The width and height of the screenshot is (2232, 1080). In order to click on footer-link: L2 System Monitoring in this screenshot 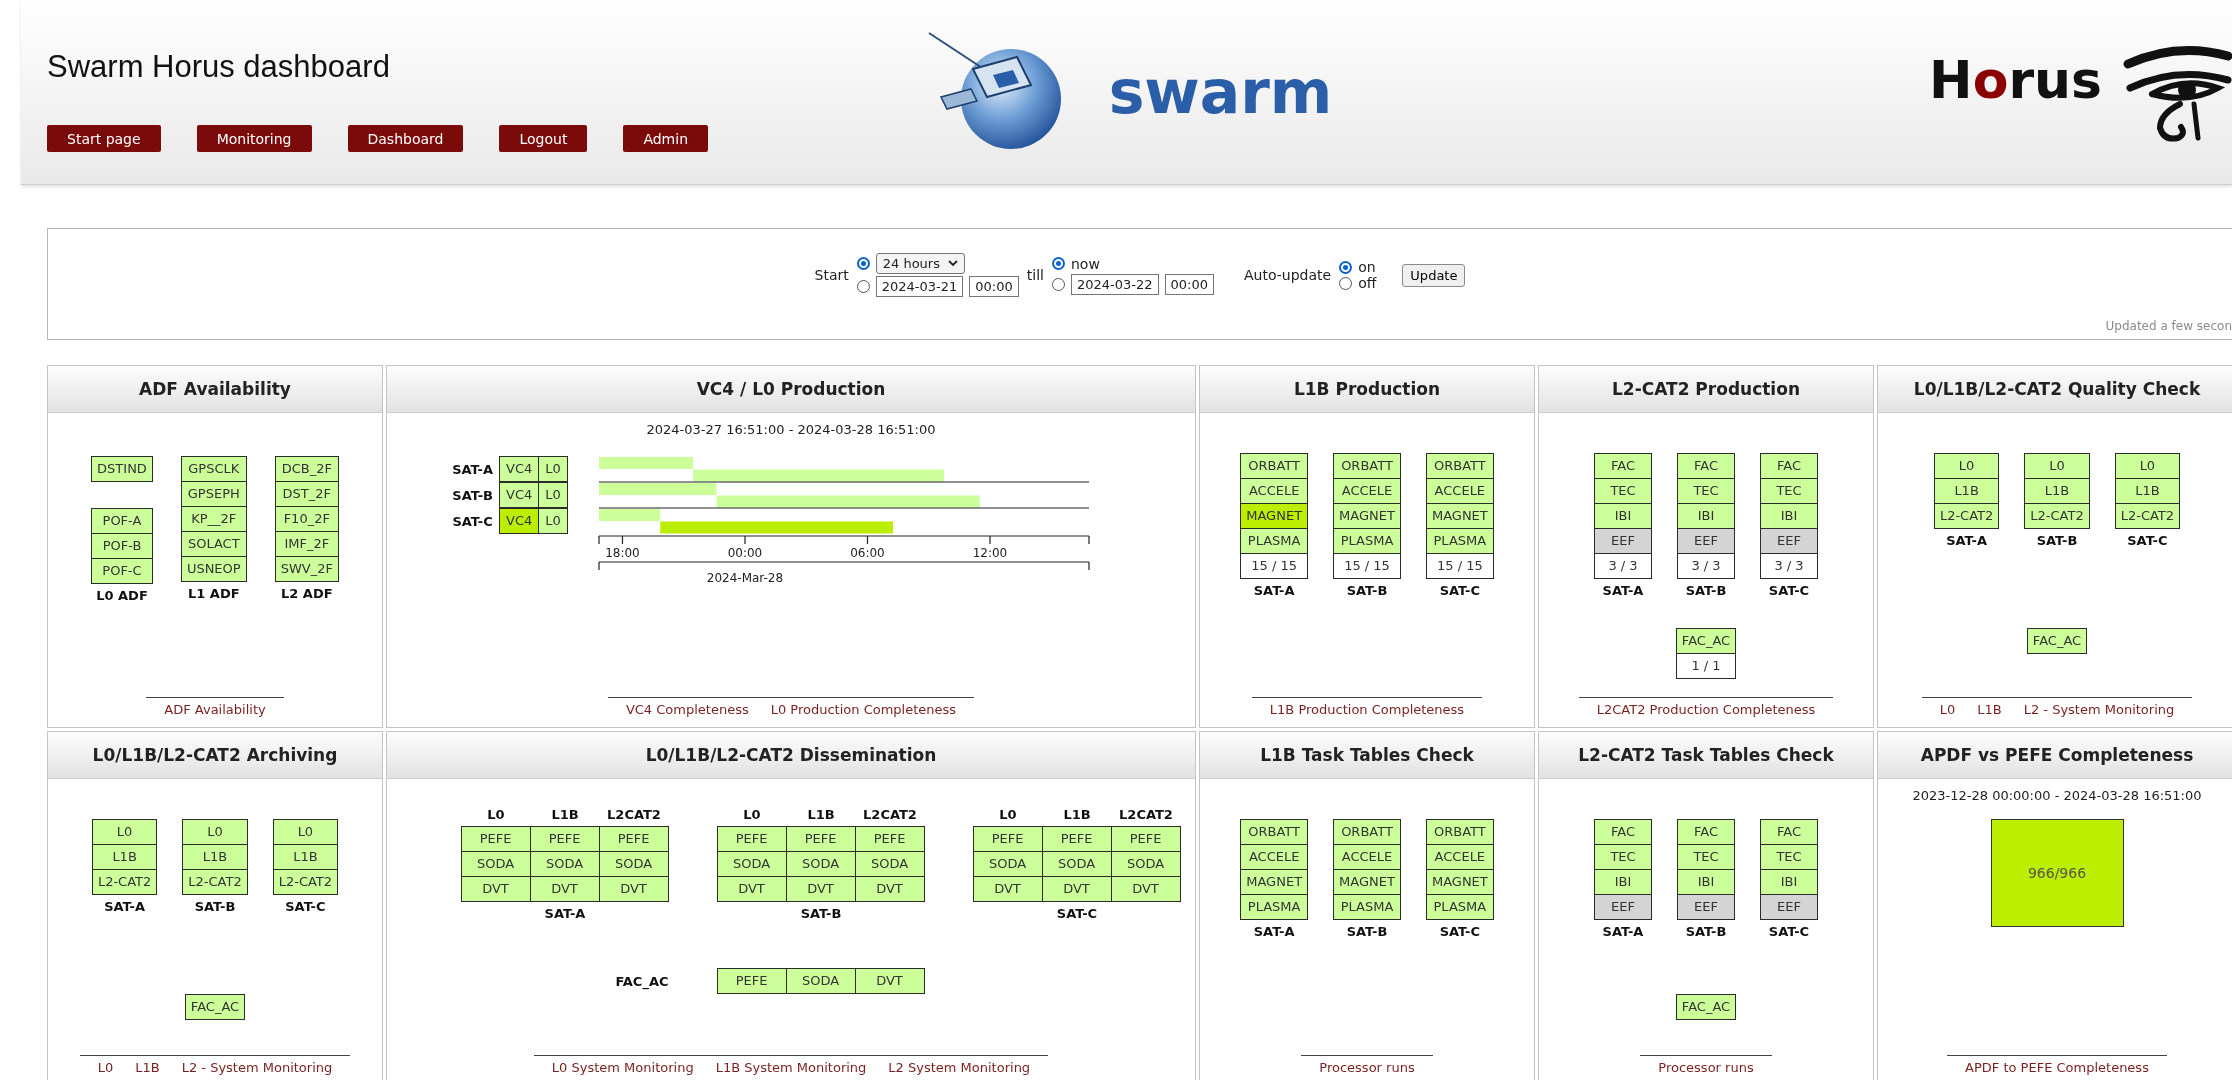, I will do `click(959, 1067)`.